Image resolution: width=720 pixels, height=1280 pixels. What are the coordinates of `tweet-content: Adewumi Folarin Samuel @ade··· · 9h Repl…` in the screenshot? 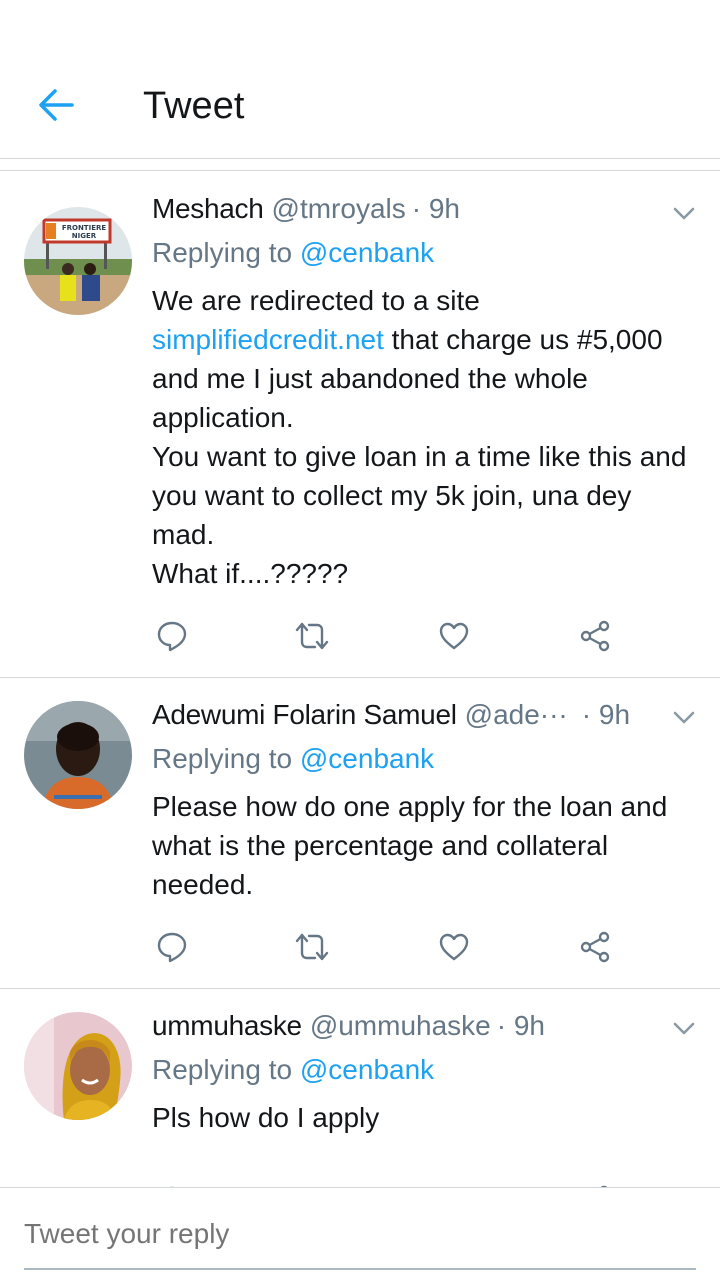 It's located at (409, 800).